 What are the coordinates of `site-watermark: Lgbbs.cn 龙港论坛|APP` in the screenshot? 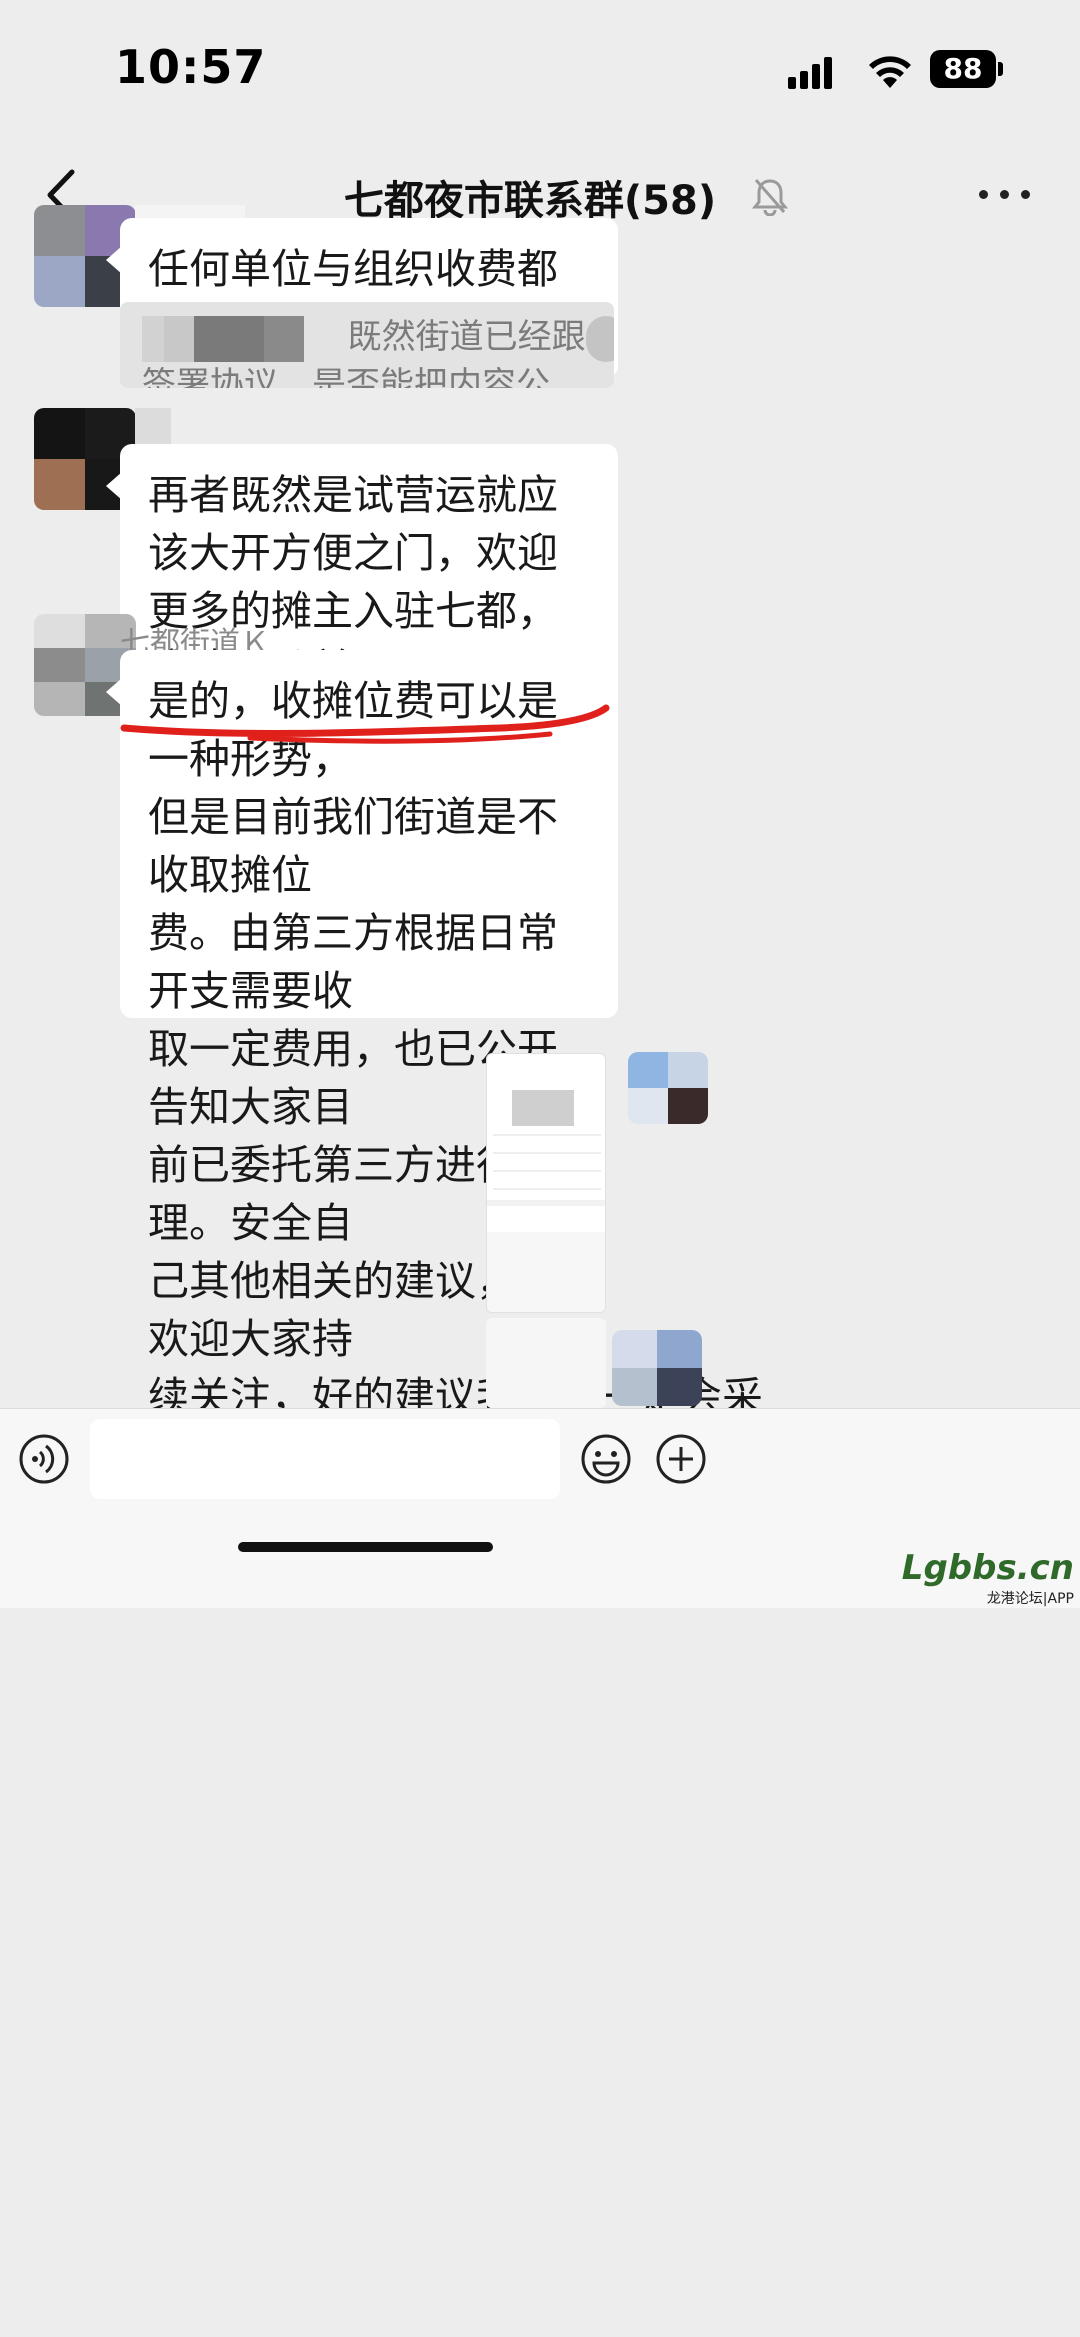 It's located at (988, 1578).